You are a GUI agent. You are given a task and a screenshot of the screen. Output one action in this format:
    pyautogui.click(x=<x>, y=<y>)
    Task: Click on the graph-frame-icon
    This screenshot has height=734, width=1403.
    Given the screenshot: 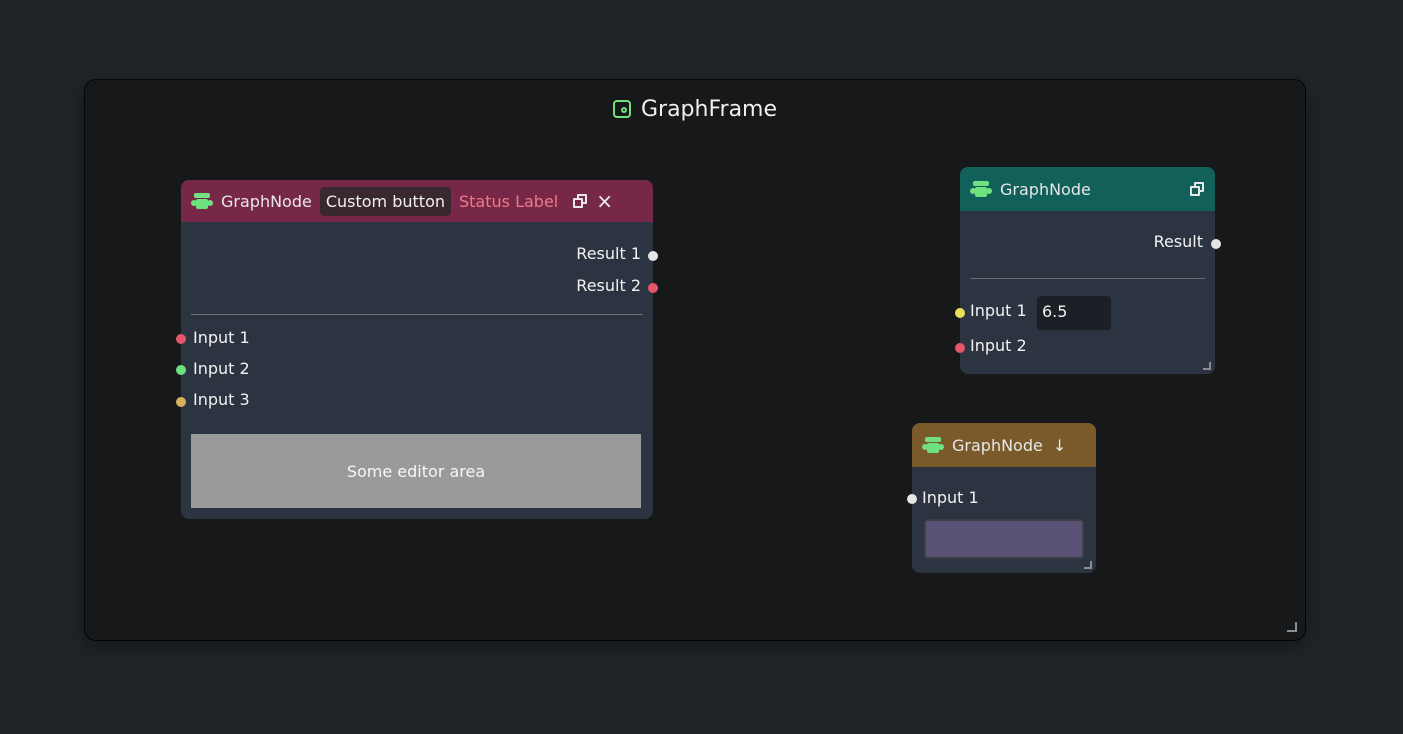 What is the action you would take?
    pyautogui.click(x=621, y=109)
    